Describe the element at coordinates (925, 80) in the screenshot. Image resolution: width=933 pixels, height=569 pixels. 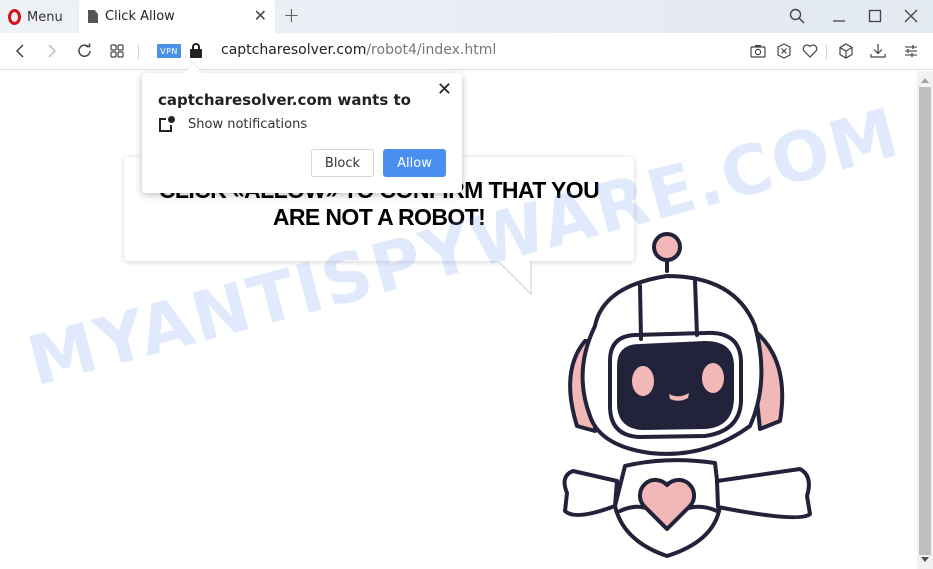
I see `scroll-up-arrow` at that location.